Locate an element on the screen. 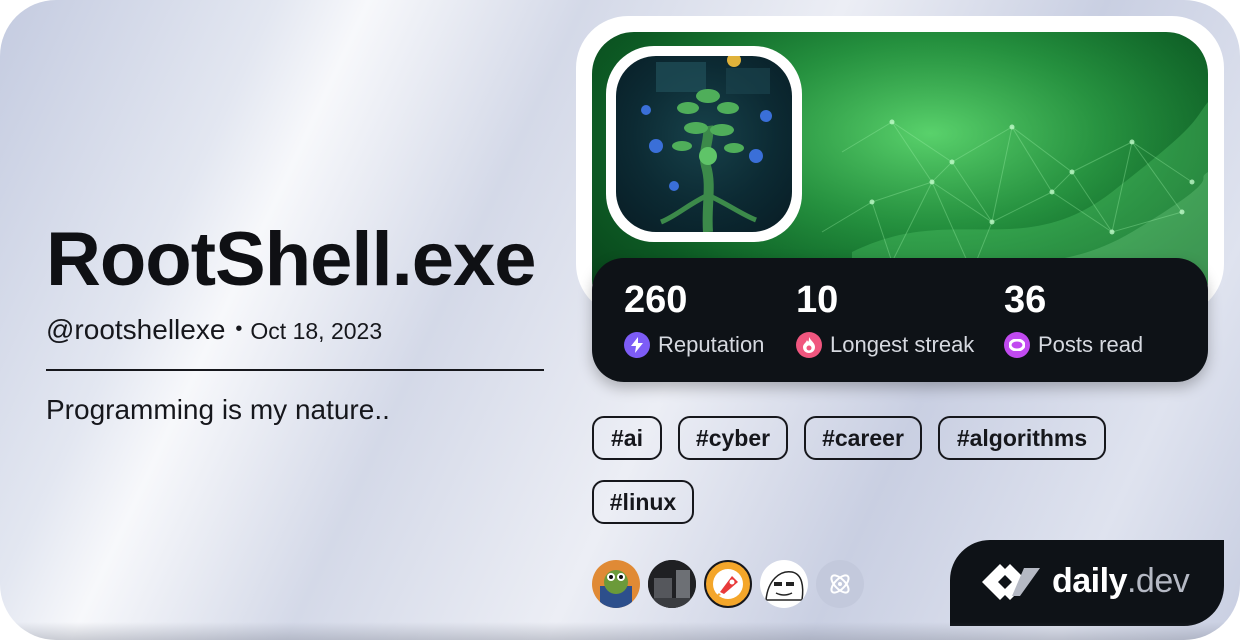  profile-meta: @rootshellexe • Oct 18, 2023 is located at coordinates (214, 330).